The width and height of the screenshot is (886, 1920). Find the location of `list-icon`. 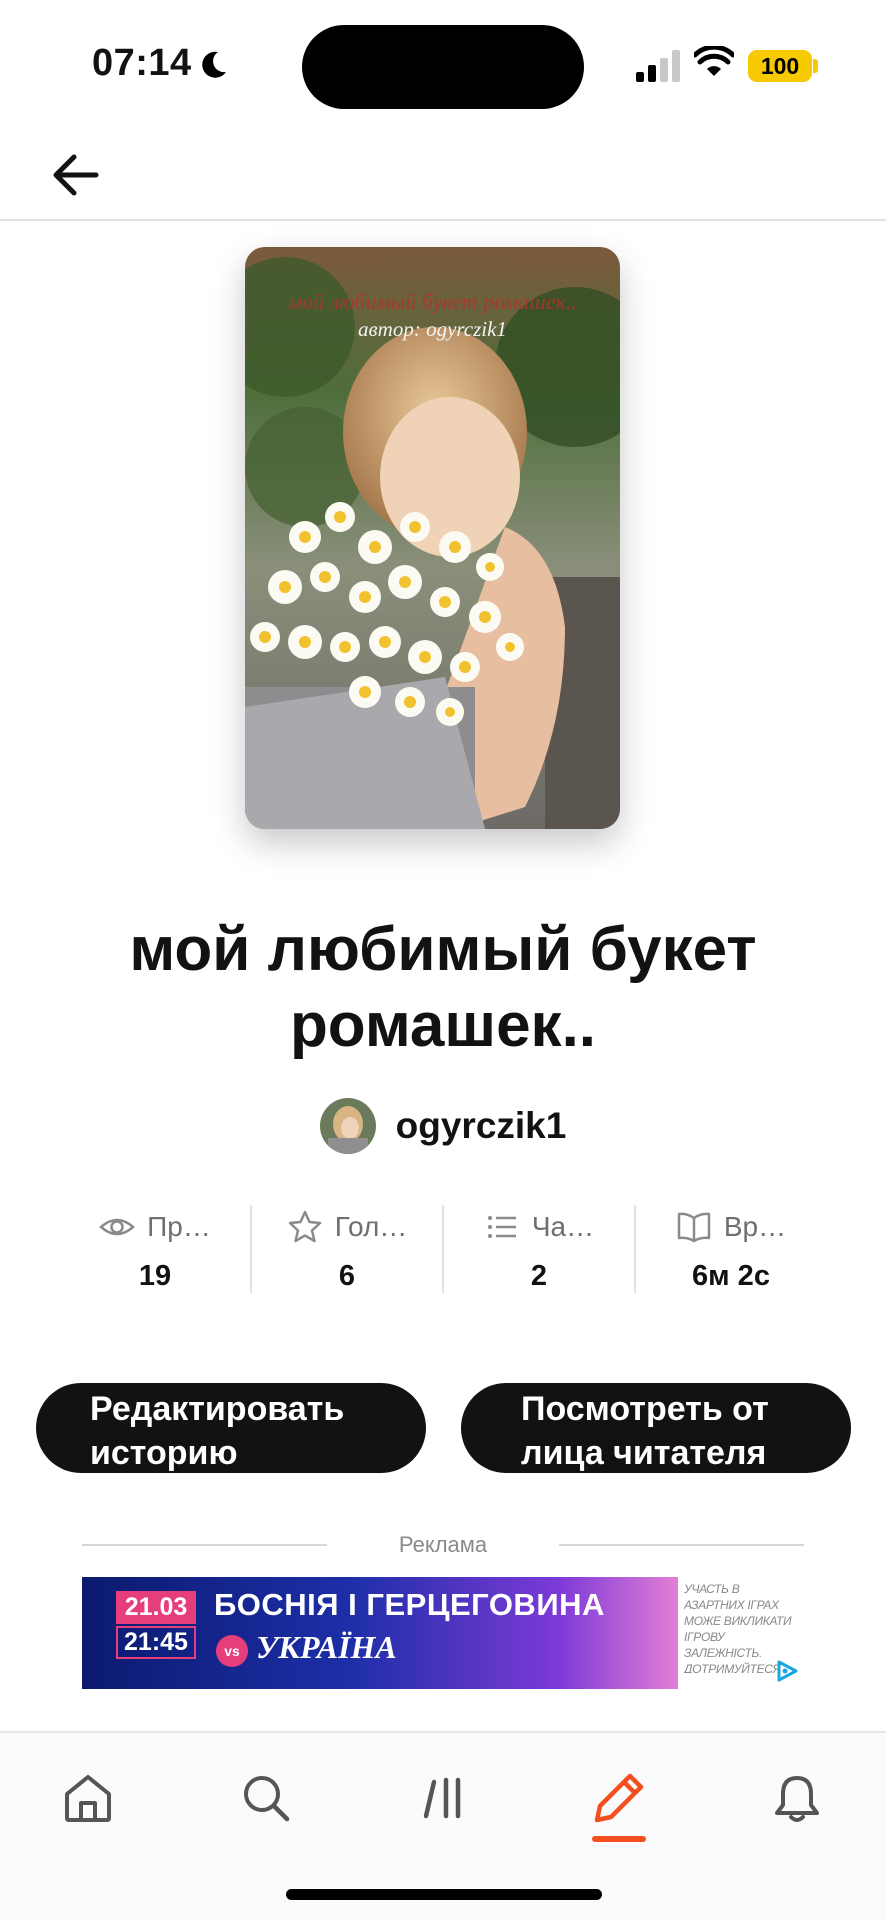

list-icon is located at coordinates (501, 1226).